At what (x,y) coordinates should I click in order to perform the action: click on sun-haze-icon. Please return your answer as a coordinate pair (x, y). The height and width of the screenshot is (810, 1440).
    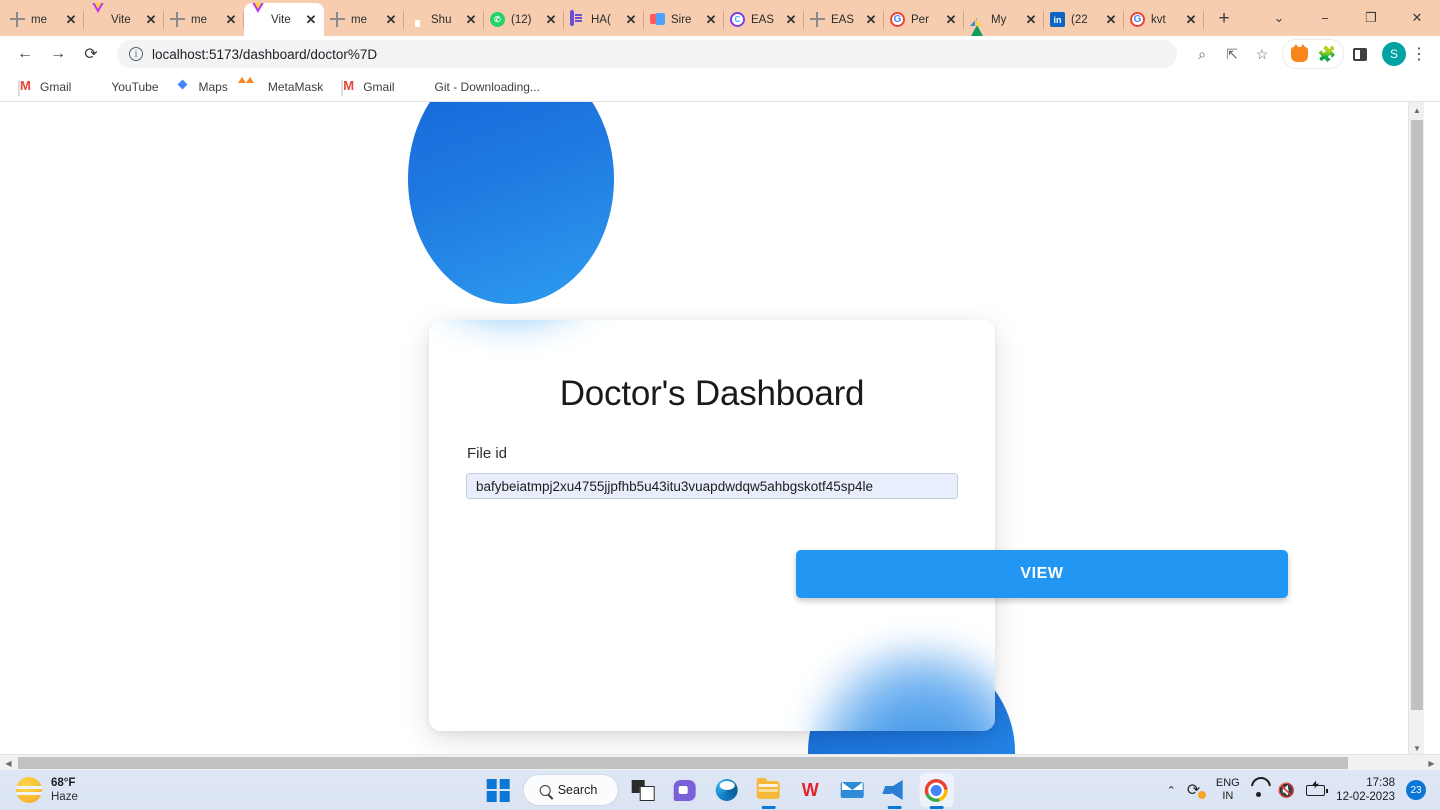
    Looking at the image, I should click on (29, 790).